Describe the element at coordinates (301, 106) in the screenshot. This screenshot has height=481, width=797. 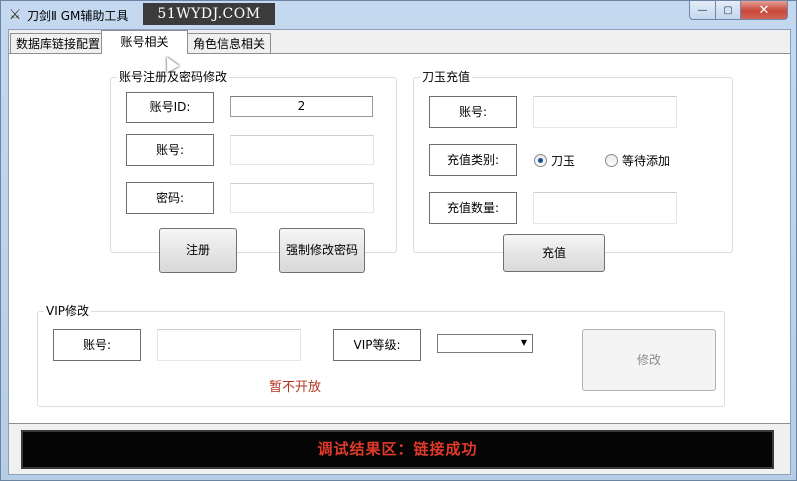
I see `account-id-input: 2` at that location.